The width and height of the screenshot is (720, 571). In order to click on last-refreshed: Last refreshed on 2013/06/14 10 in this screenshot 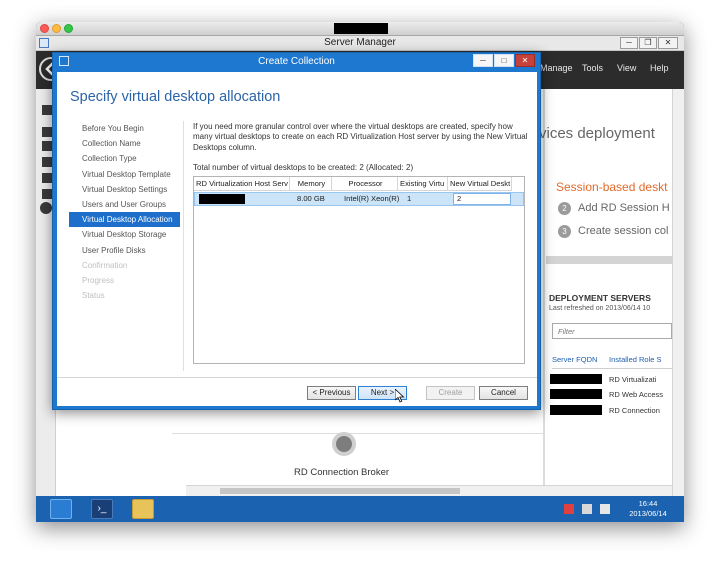, I will do `click(600, 308)`.